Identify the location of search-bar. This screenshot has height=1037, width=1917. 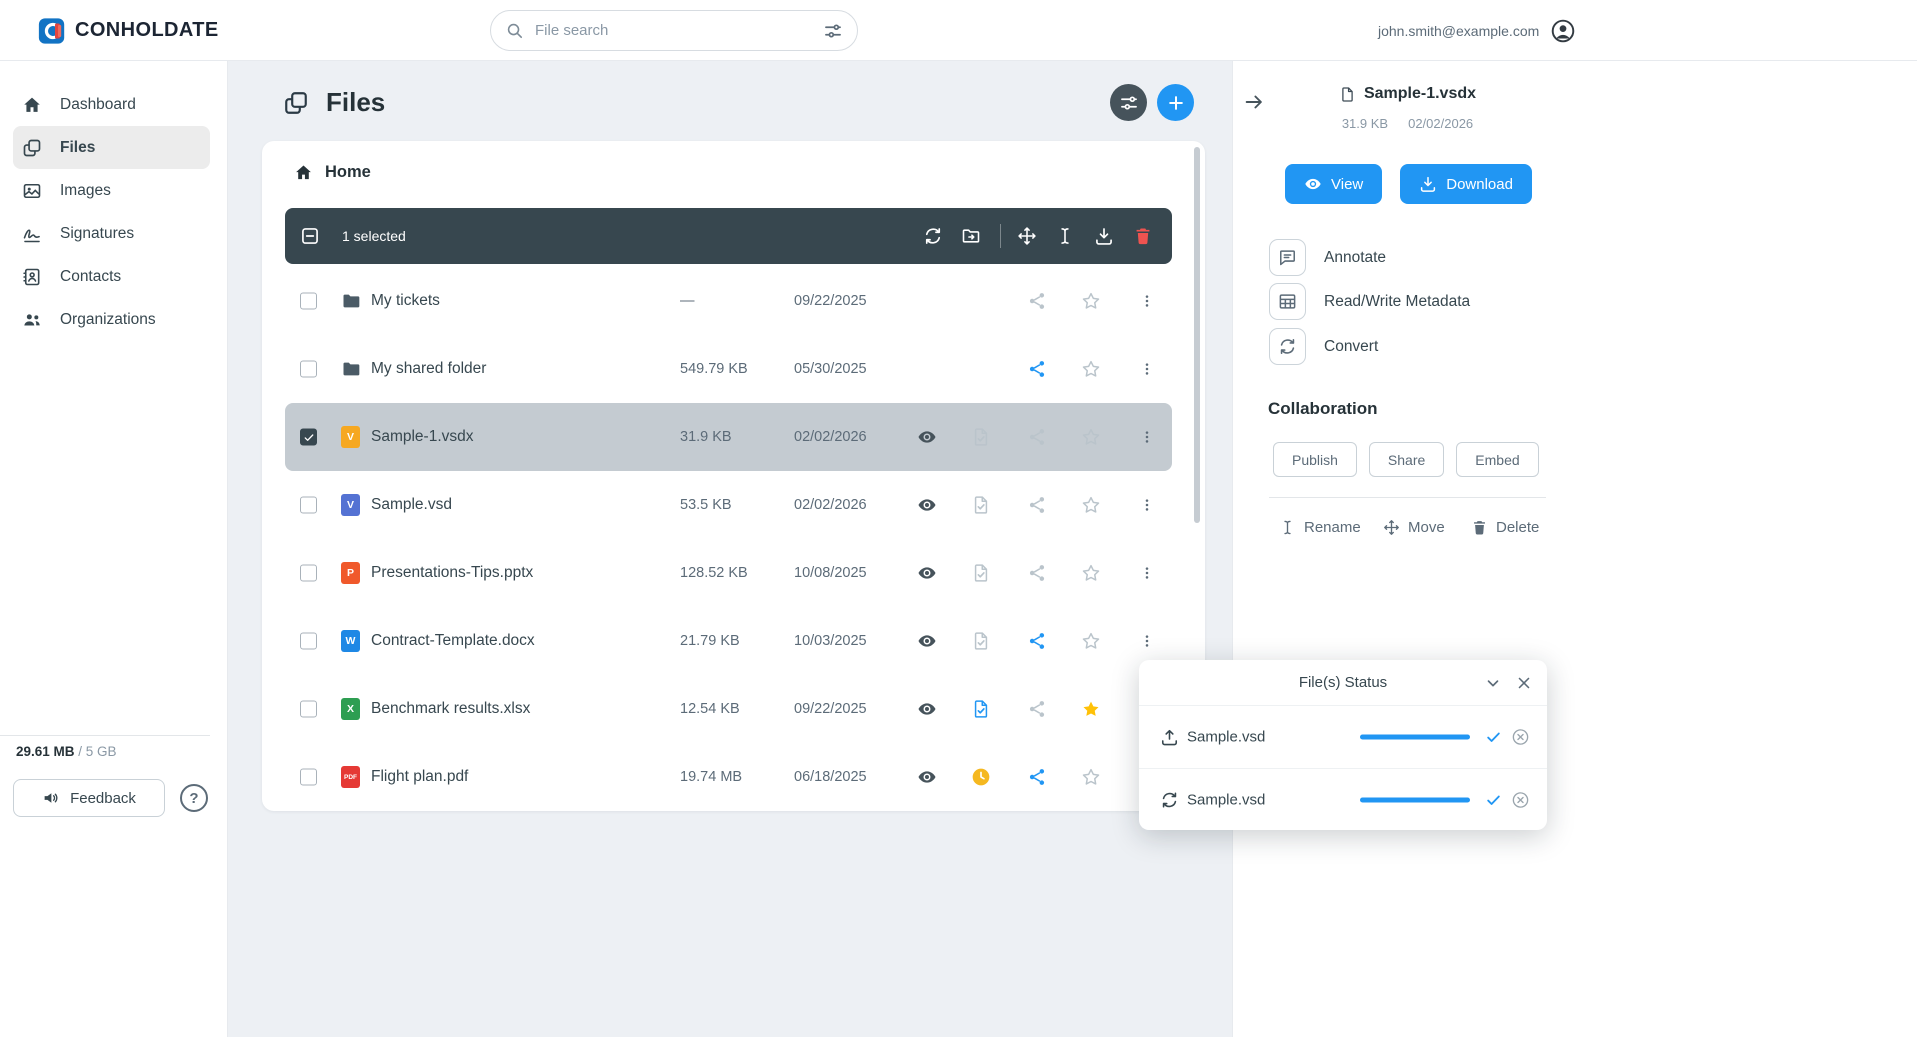
(674, 30).